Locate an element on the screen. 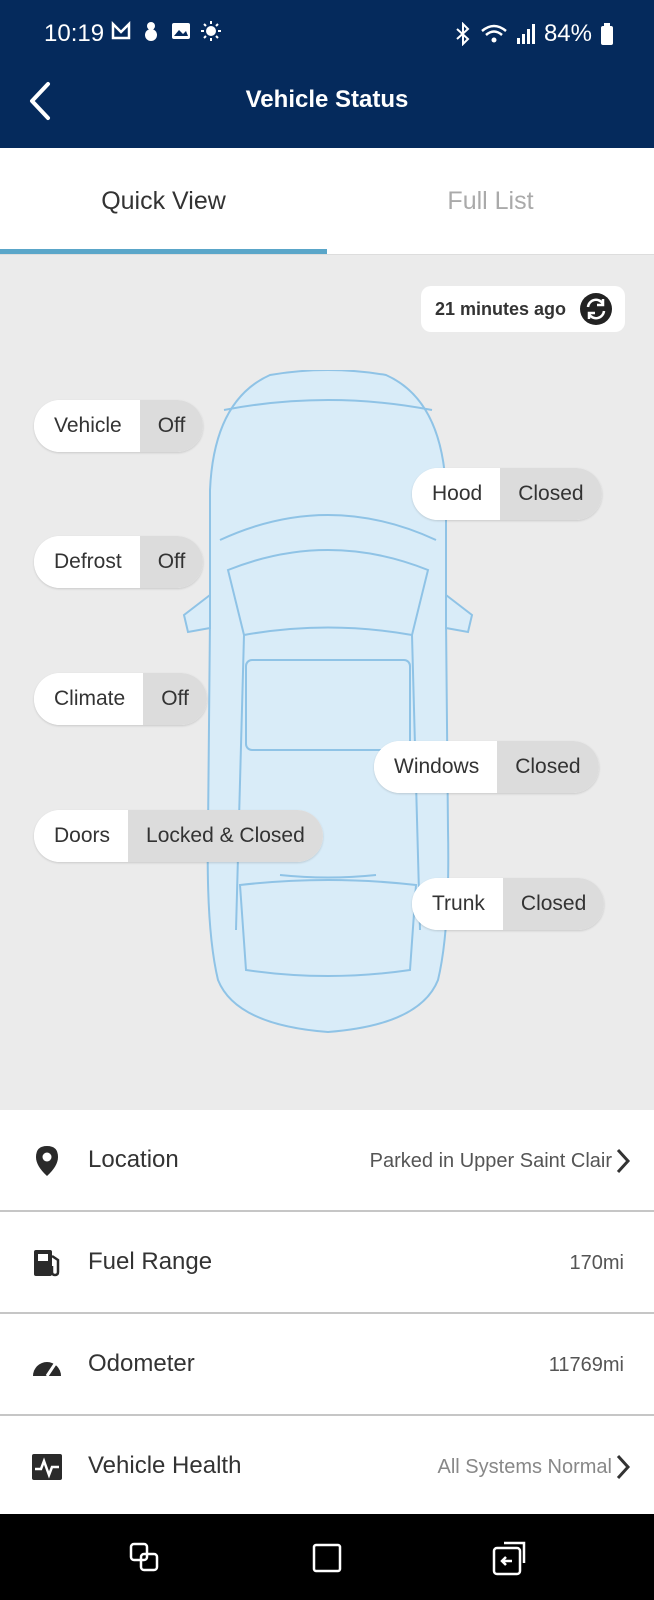 This screenshot has width=654, height=1600. hood-status-pill: Hood Closed is located at coordinates (507, 494).